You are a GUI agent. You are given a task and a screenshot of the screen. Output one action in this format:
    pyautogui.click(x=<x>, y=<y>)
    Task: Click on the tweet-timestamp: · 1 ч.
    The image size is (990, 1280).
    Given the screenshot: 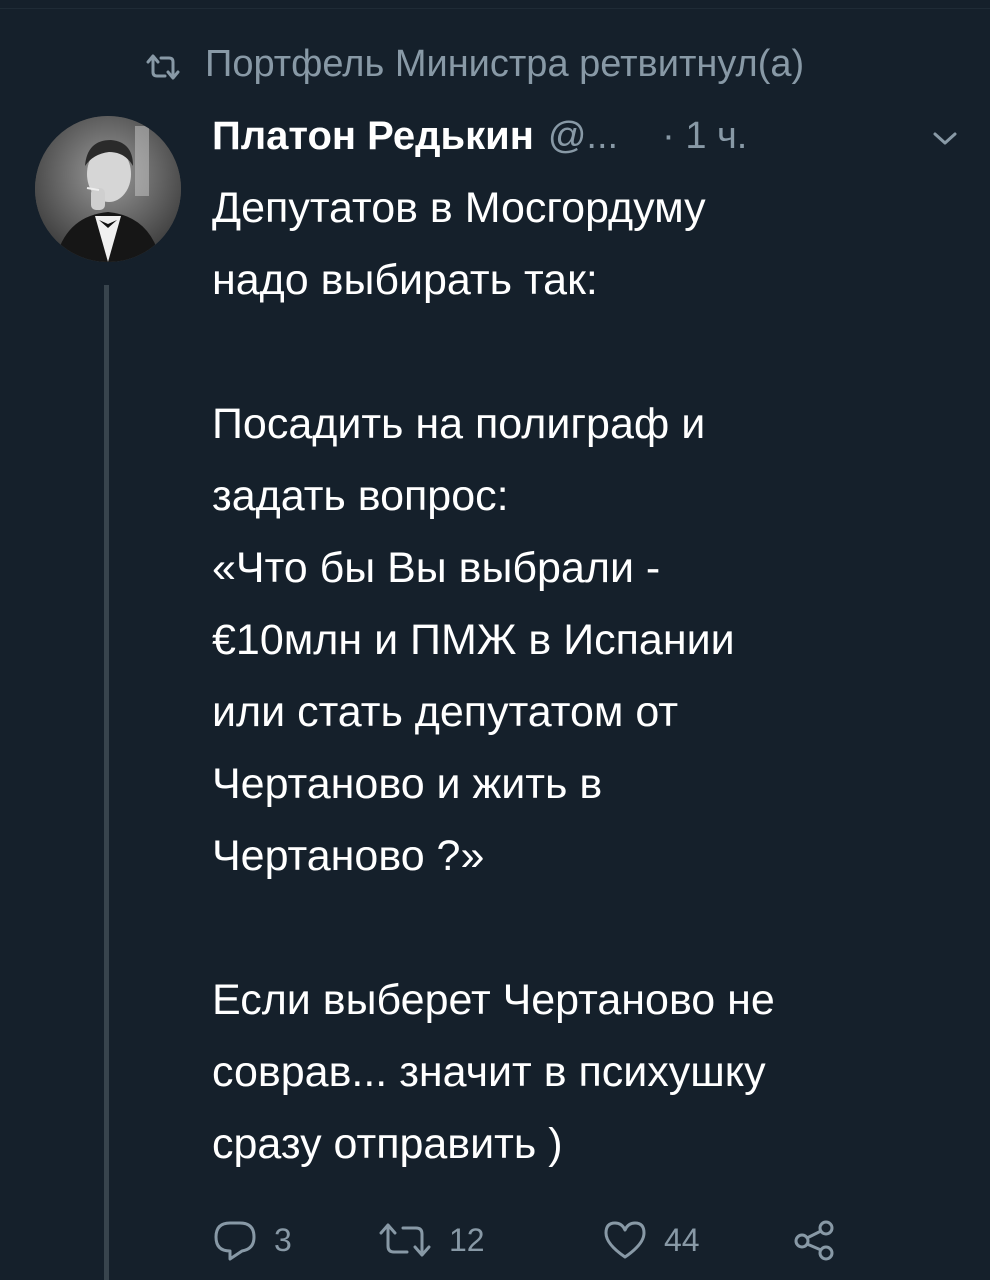 What is the action you would take?
    pyautogui.click(x=704, y=136)
    